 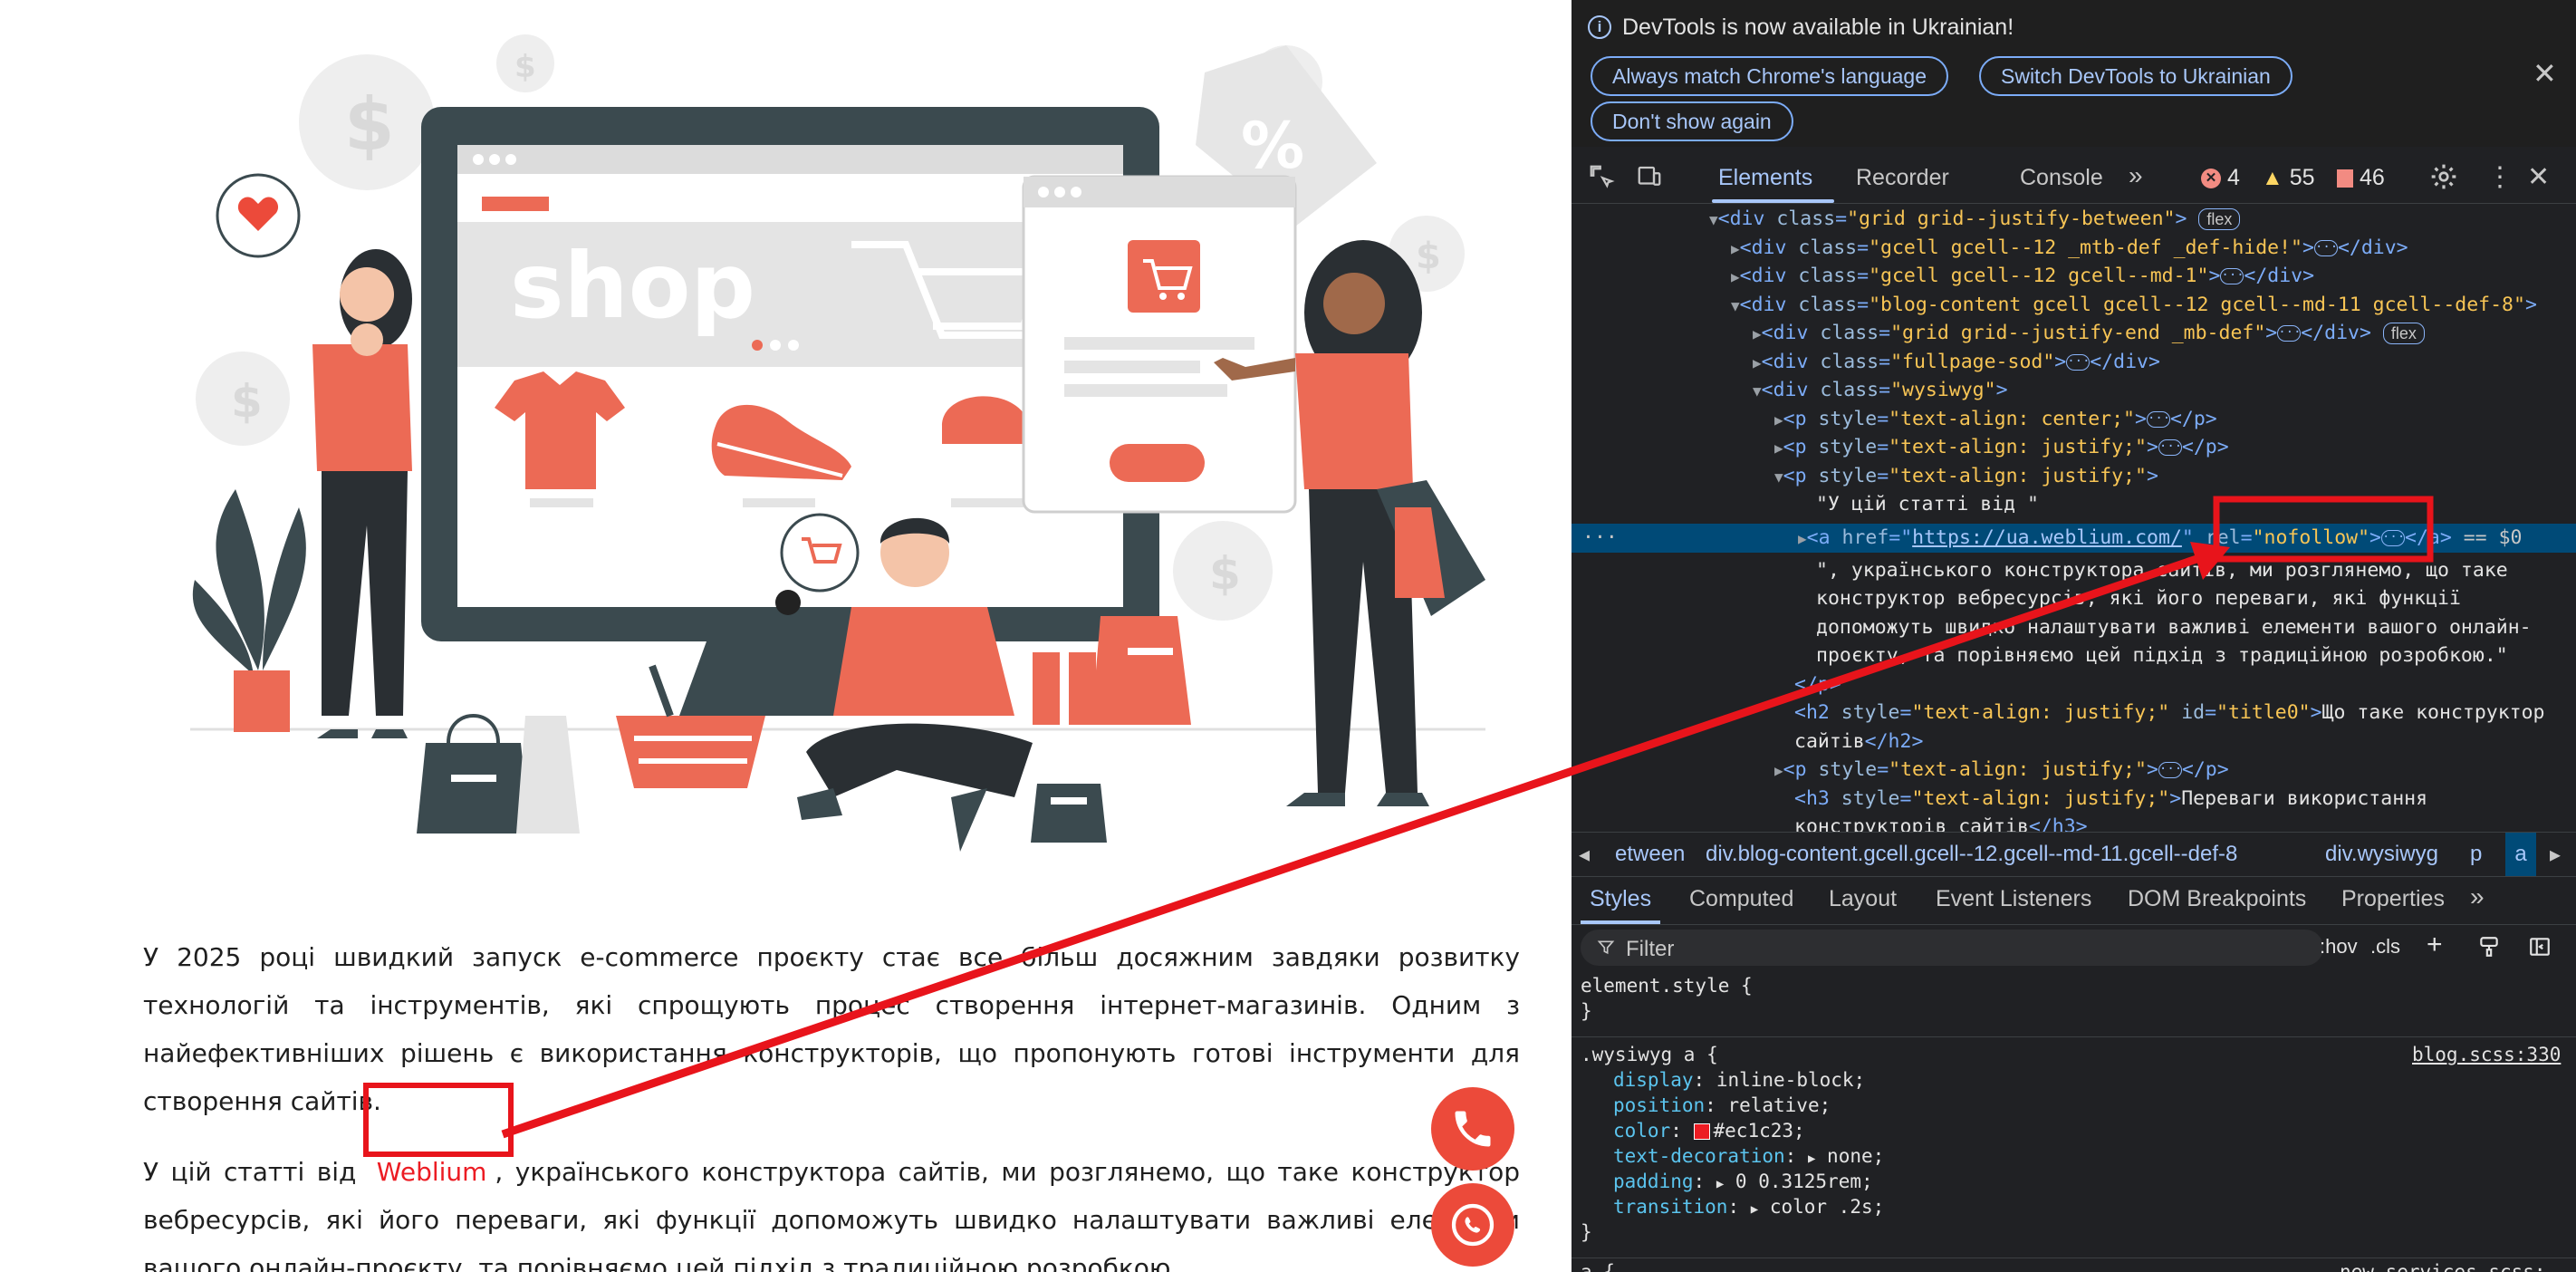 What do you see at coordinates (249, 611) in the screenshot?
I see `plant-decor` at bounding box center [249, 611].